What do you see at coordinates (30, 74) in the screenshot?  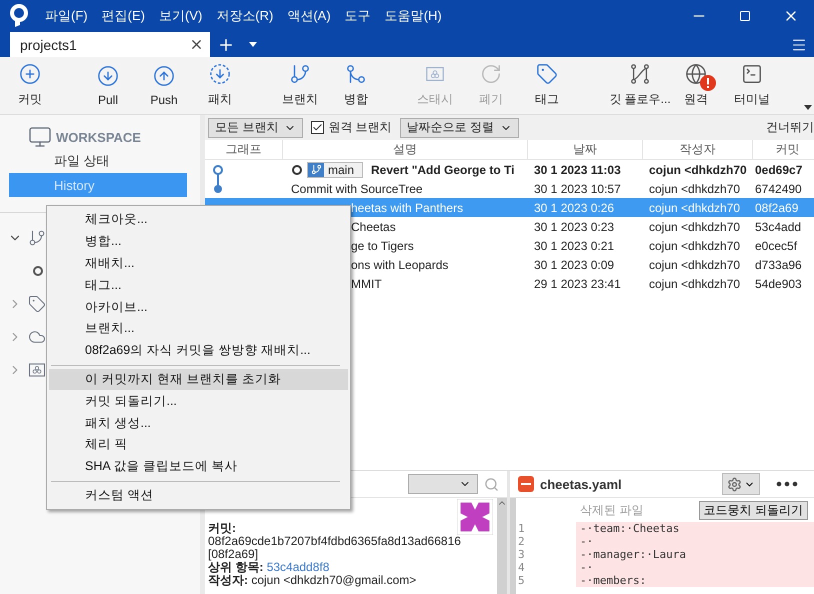 I see `plus-circle-icon` at bounding box center [30, 74].